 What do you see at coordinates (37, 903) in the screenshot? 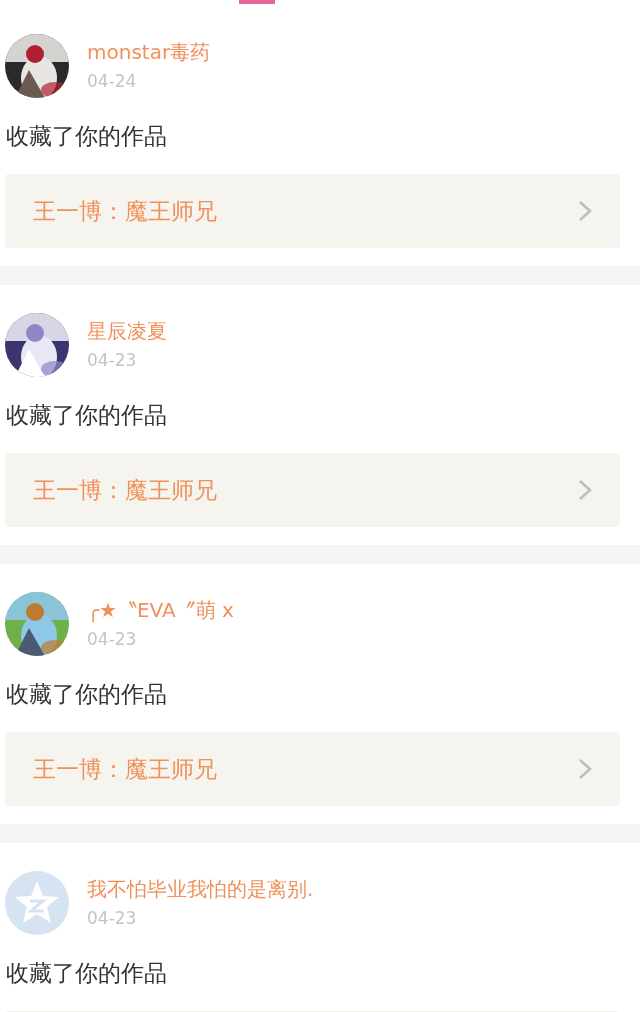
I see `default-avatar-icon` at bounding box center [37, 903].